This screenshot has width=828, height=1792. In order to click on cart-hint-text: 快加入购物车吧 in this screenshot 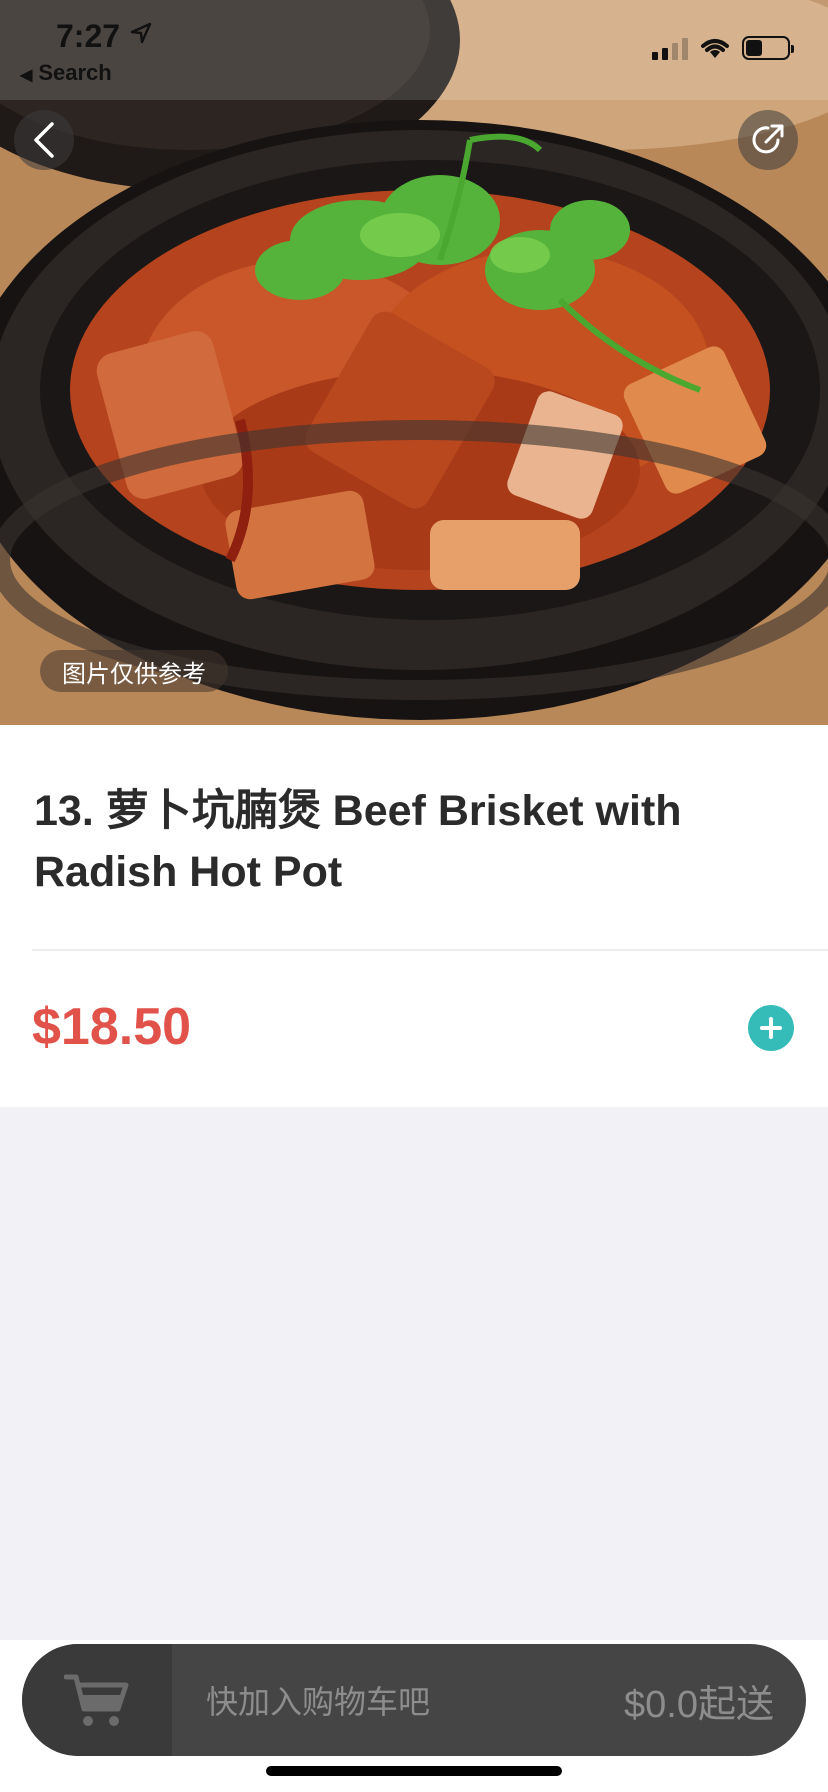, I will do `click(318, 1702)`.